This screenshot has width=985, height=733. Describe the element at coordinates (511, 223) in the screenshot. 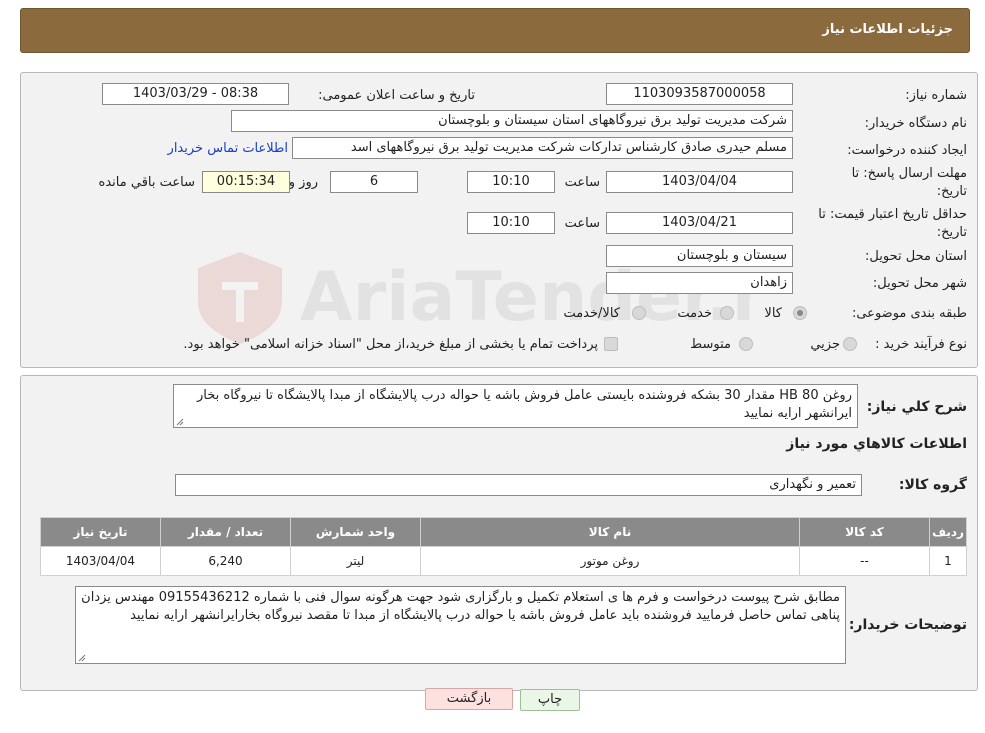

I see `validity-time-field: 10:10` at that location.